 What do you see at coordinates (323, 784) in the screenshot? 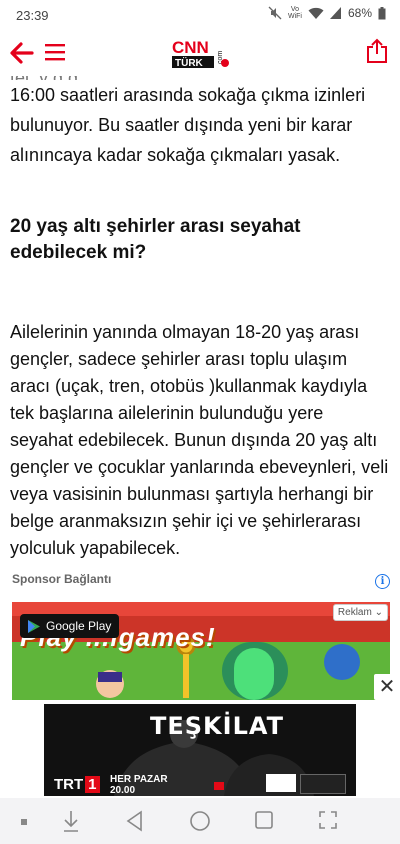
I see `app-store-badge` at bounding box center [323, 784].